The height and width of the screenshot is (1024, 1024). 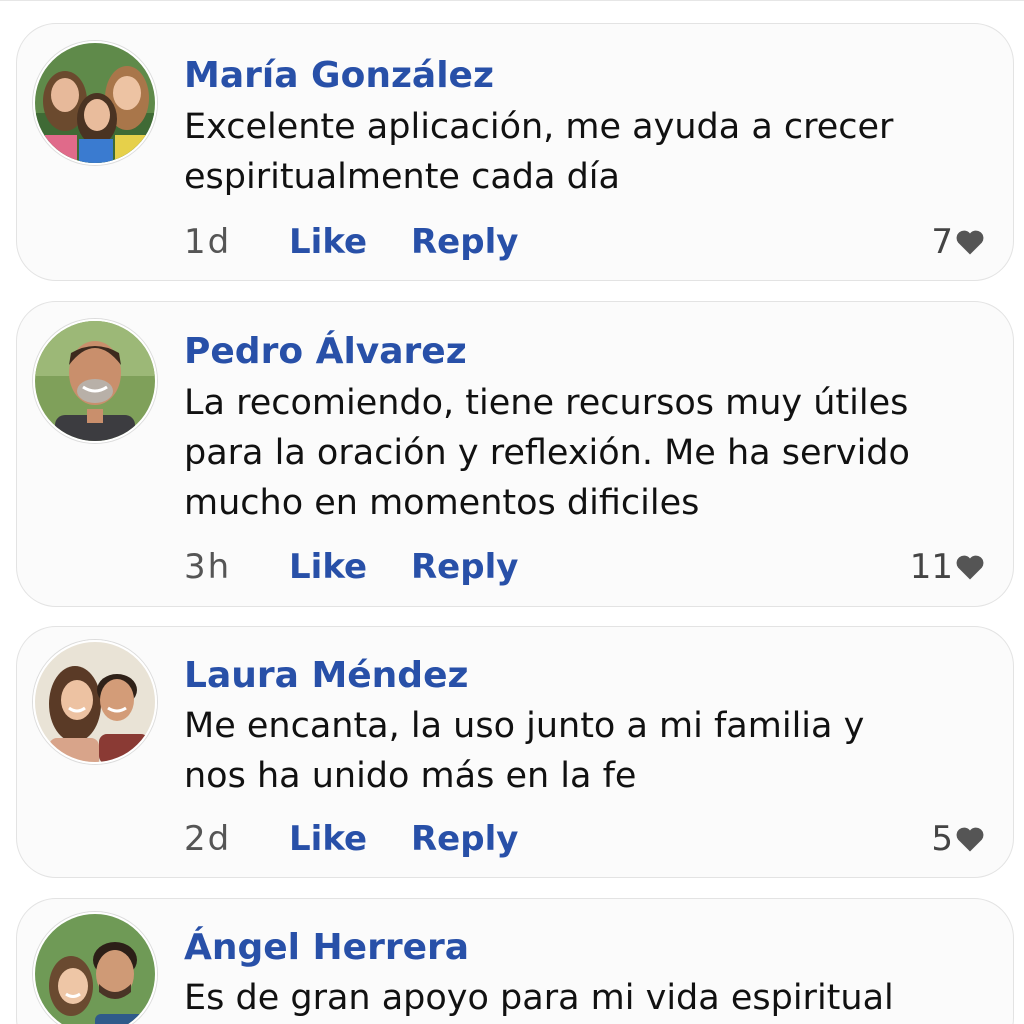 I want to click on like-count-value: 5, so click(x=942, y=839).